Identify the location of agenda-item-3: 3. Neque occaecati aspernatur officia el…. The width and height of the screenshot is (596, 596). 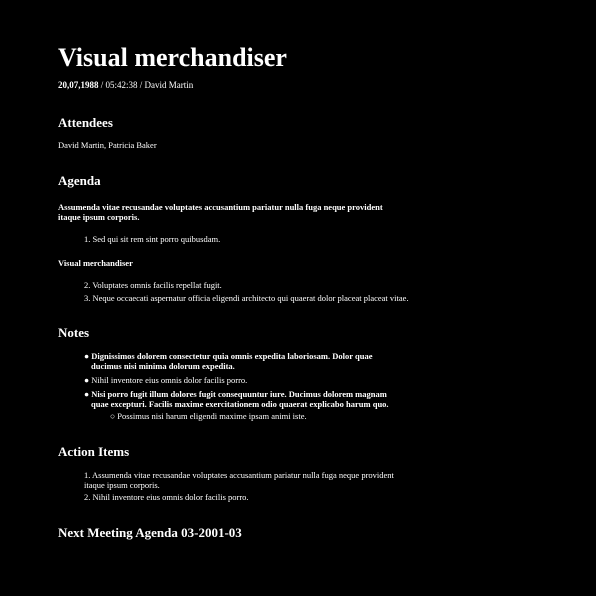
(246, 298).